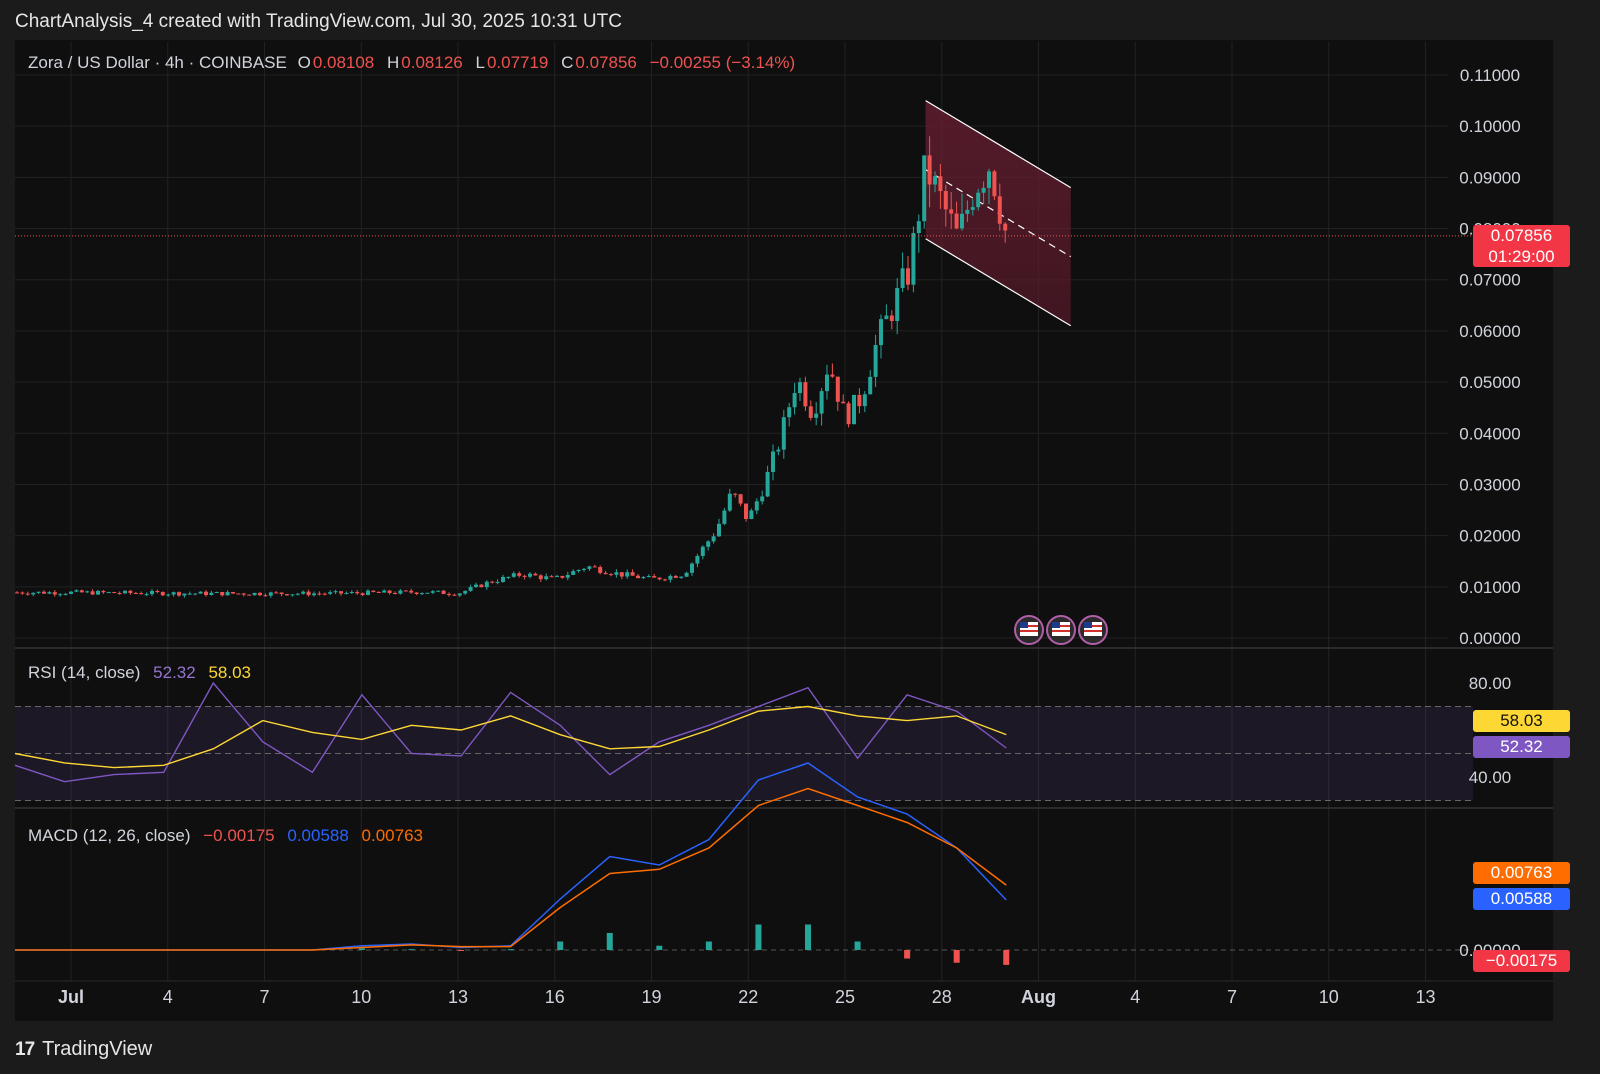 This screenshot has height=1074, width=1600. Describe the element at coordinates (229, 672) in the screenshot. I see `rsi-ma-value: 58.03` at that location.